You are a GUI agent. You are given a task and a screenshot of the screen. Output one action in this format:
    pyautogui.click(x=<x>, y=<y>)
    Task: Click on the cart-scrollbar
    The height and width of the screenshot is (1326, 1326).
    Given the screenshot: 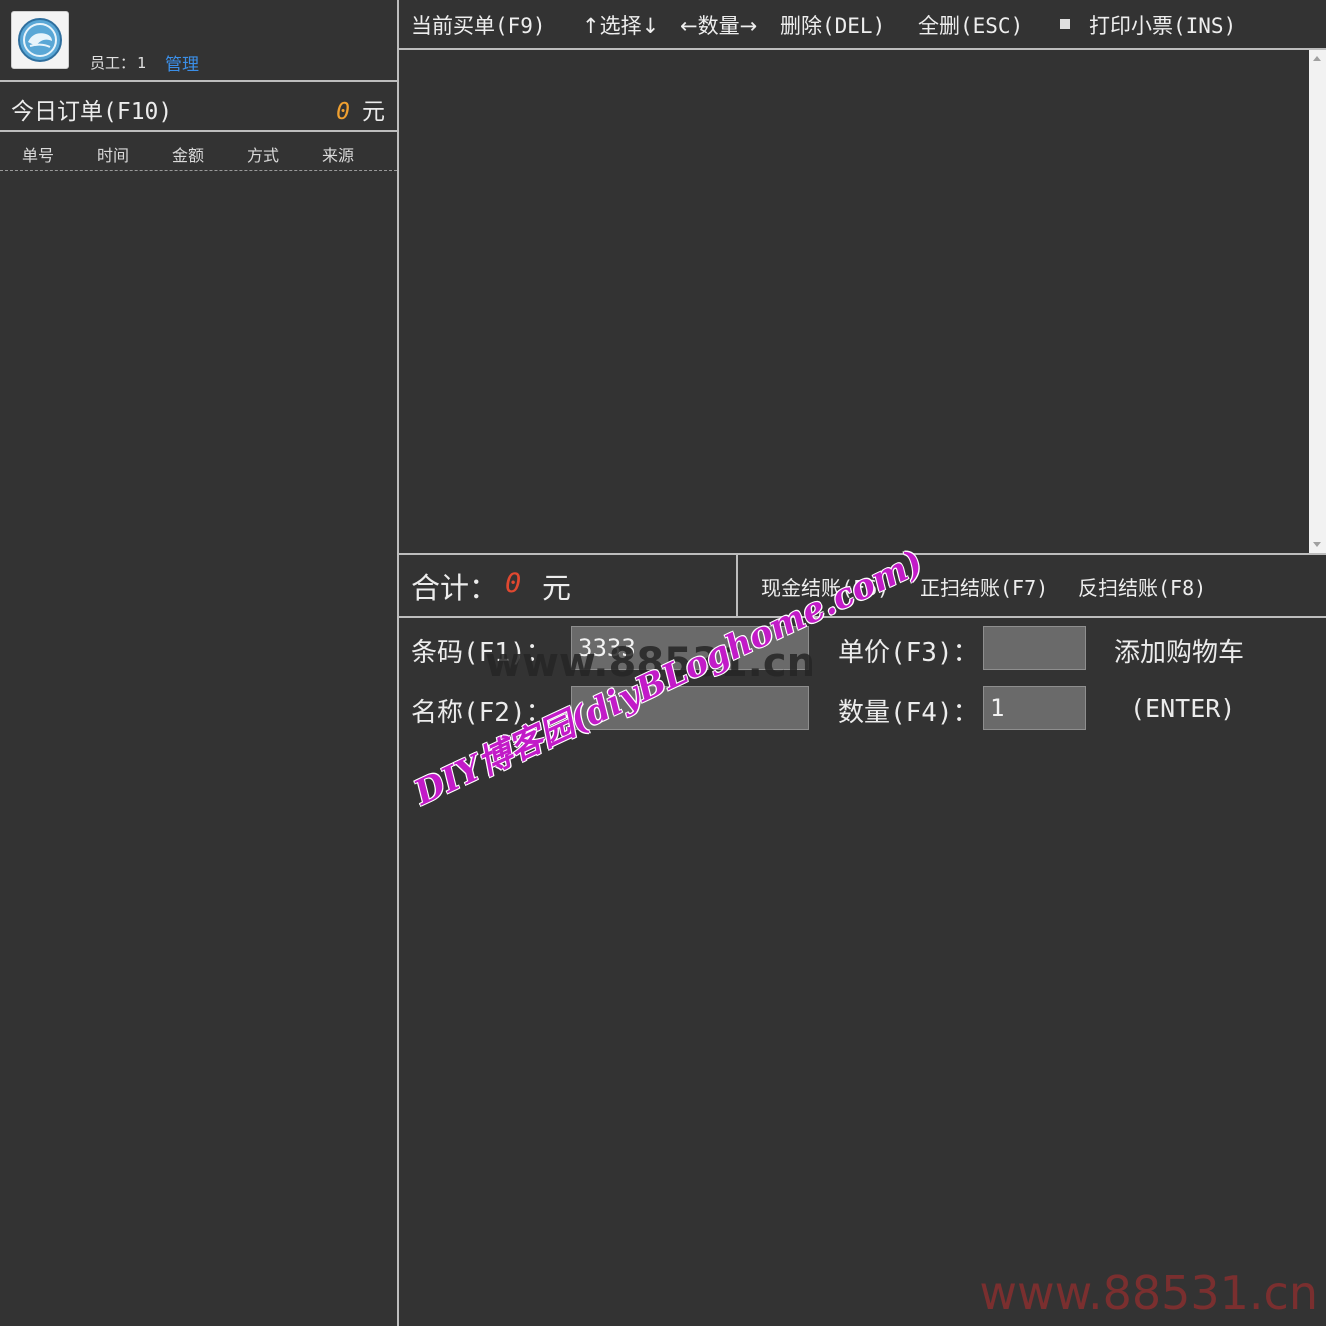 What is the action you would take?
    pyautogui.click(x=1317, y=301)
    